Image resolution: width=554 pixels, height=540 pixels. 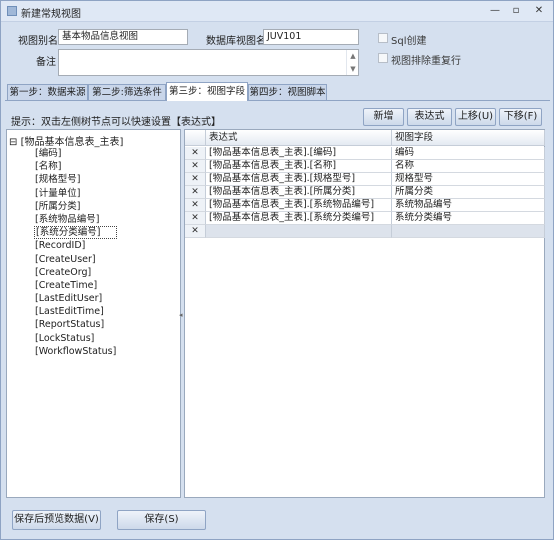 What do you see at coordinates (299, 231) in the screenshot?
I see `new-row-expression-cell` at bounding box center [299, 231].